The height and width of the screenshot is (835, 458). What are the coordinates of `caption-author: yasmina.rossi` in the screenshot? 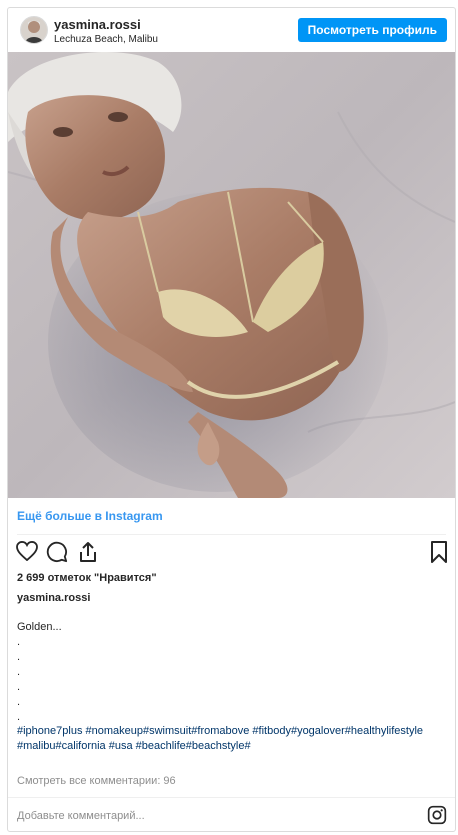 It's located at (53, 598).